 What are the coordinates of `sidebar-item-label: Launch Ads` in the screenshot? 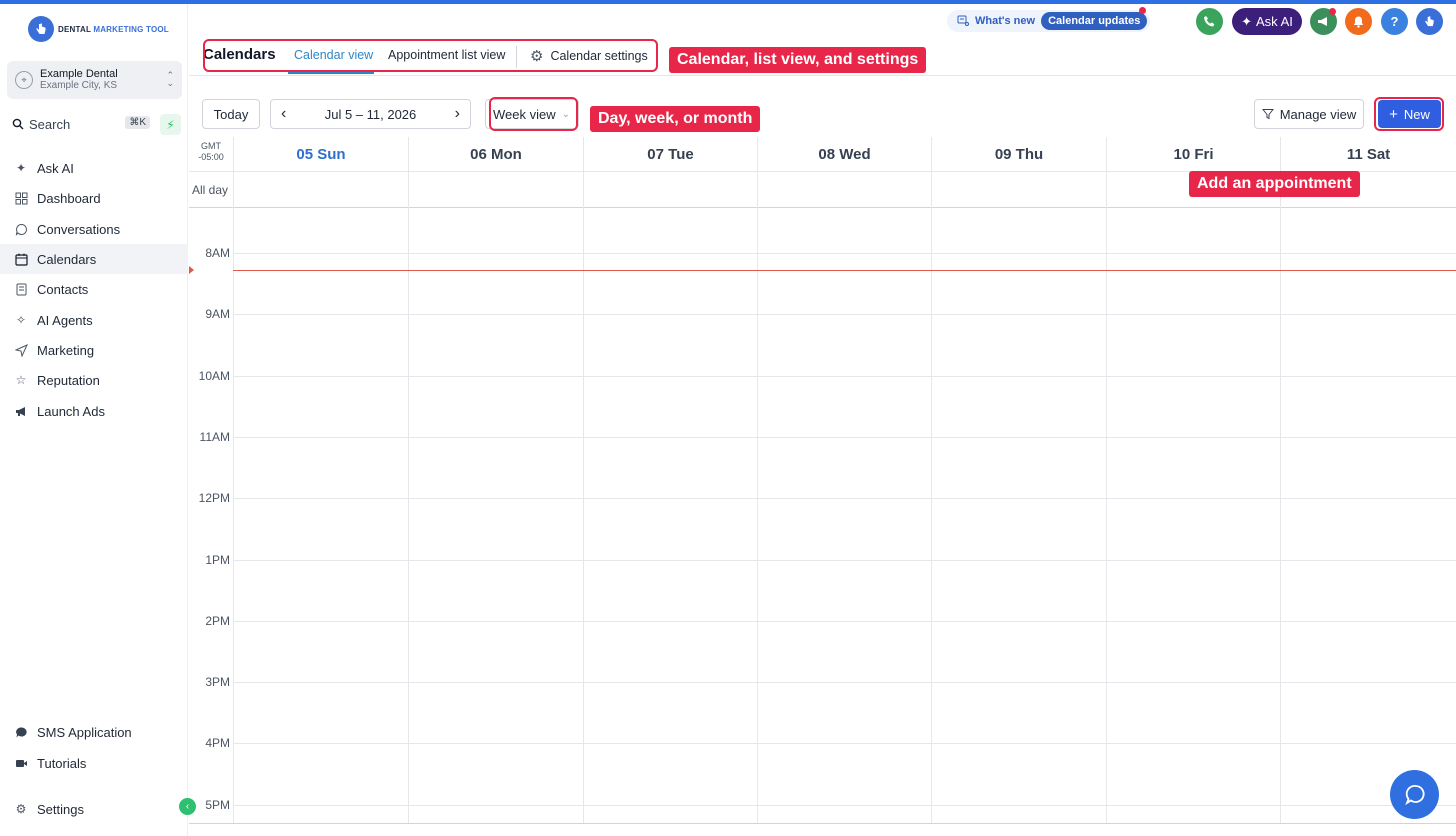 It's located at (71, 411).